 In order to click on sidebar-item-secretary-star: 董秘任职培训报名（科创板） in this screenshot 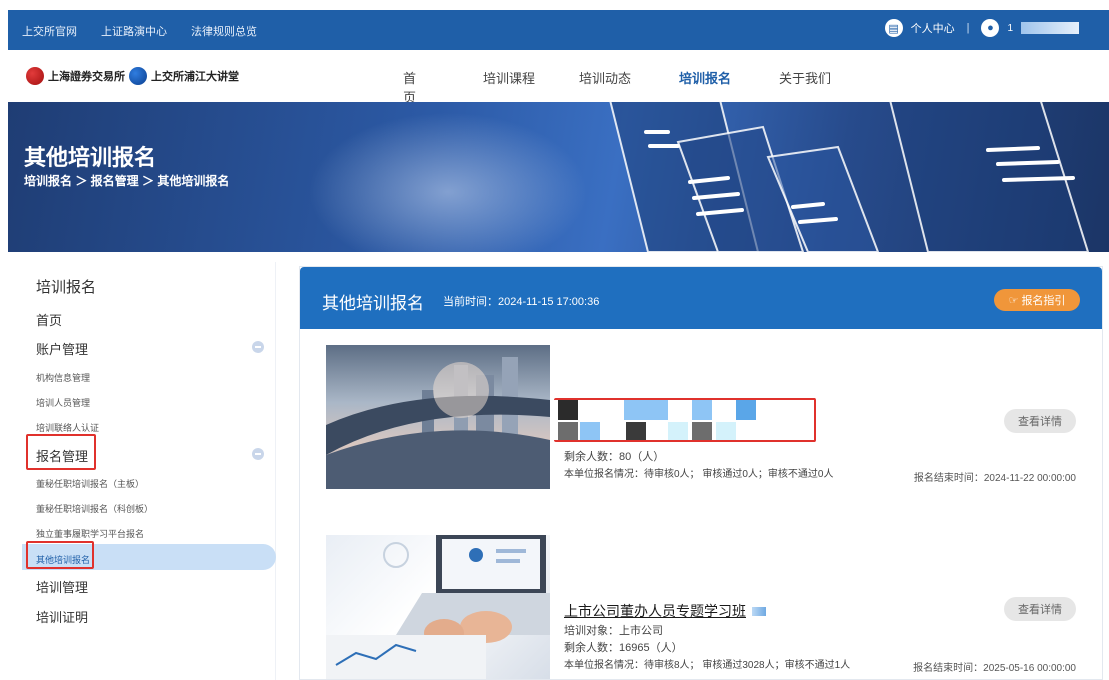, I will do `click(94, 508)`.